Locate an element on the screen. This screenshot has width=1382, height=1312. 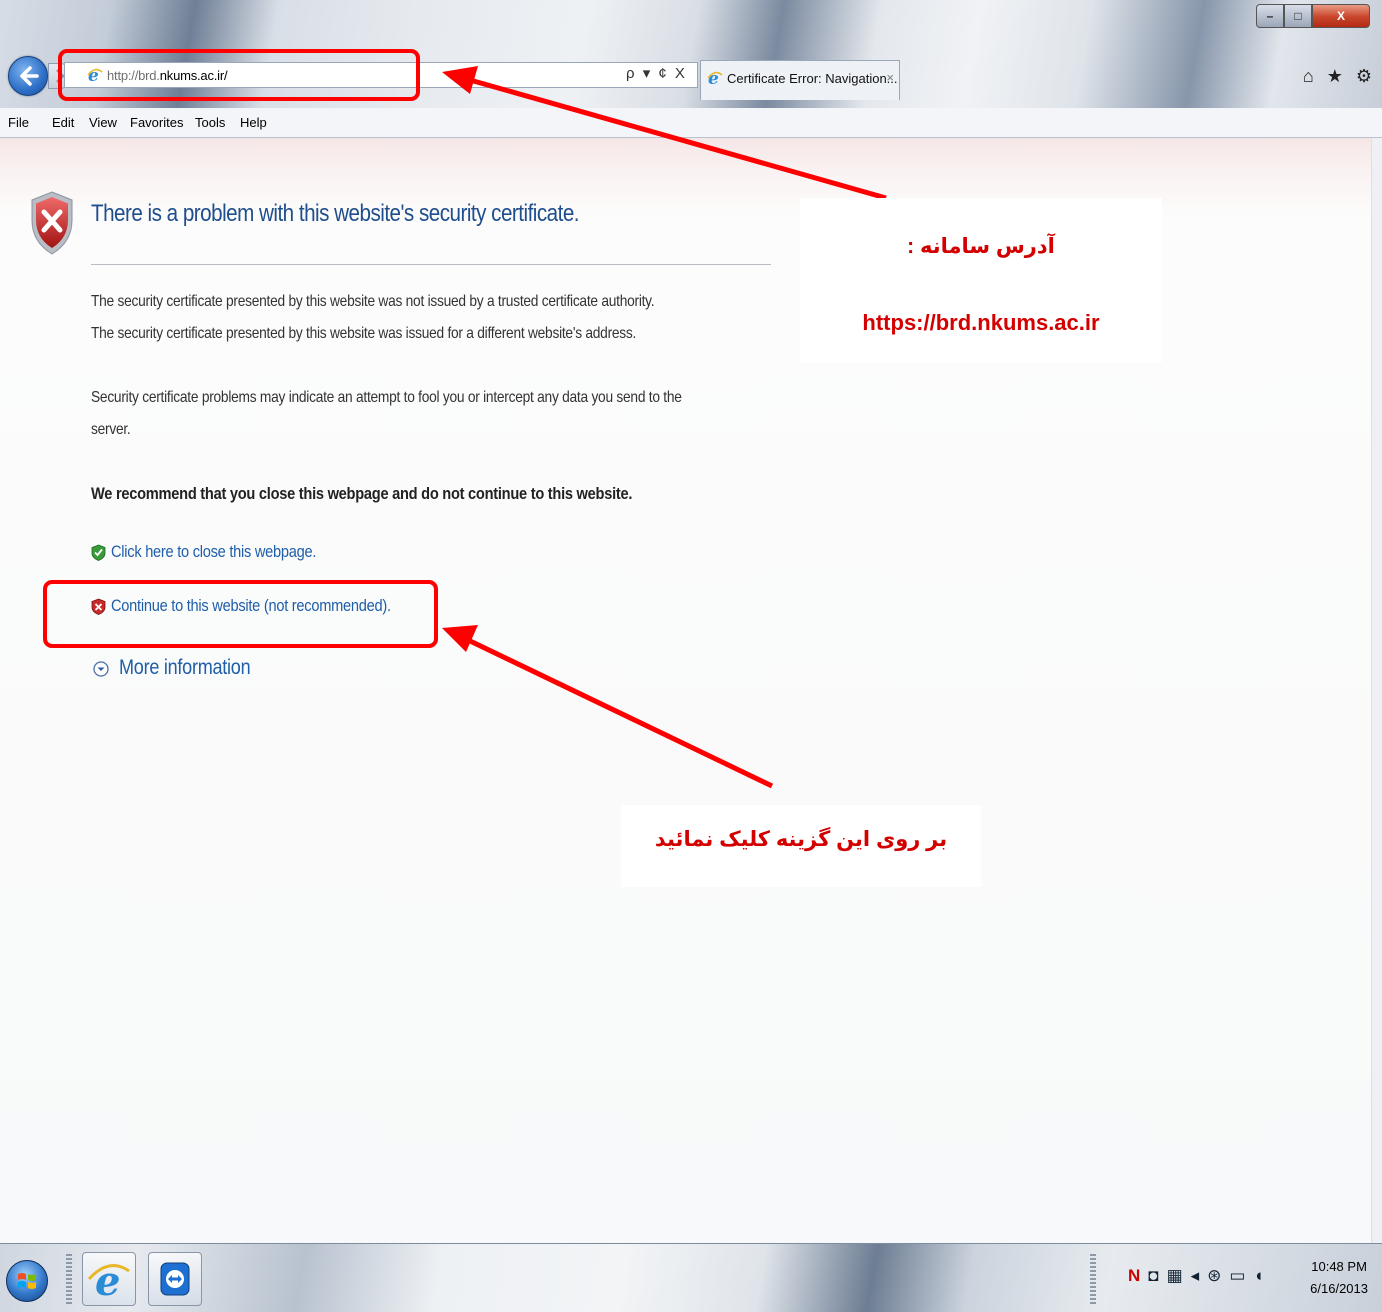
taskbar-clock: 10:48 PM 6/16/2013 is located at coordinates (1339, 1278).